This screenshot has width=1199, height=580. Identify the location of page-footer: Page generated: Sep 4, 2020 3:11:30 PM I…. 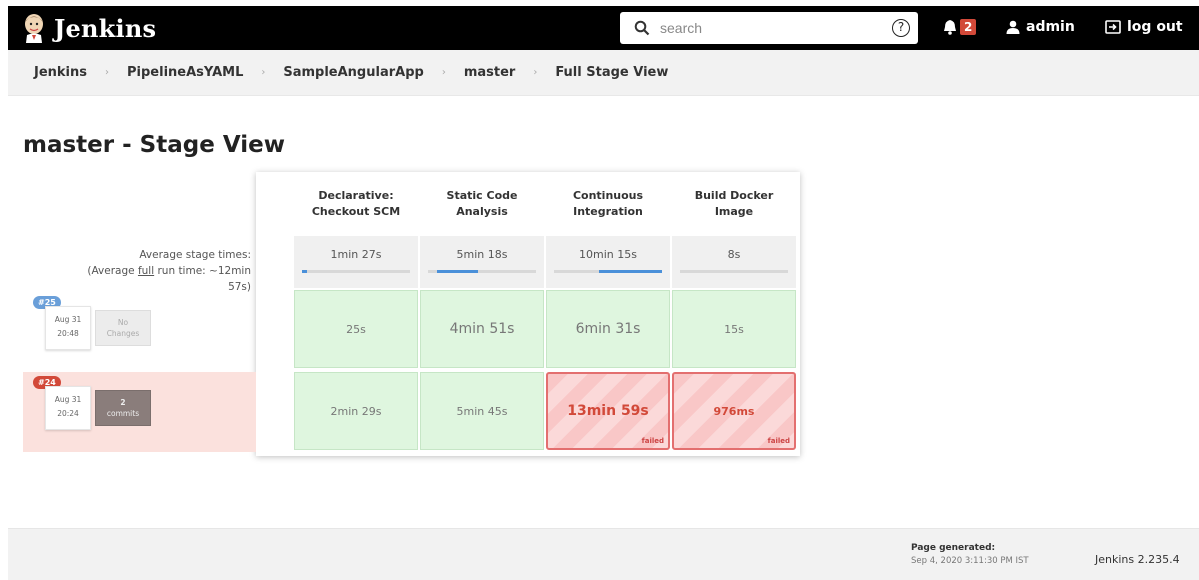
(603, 554).